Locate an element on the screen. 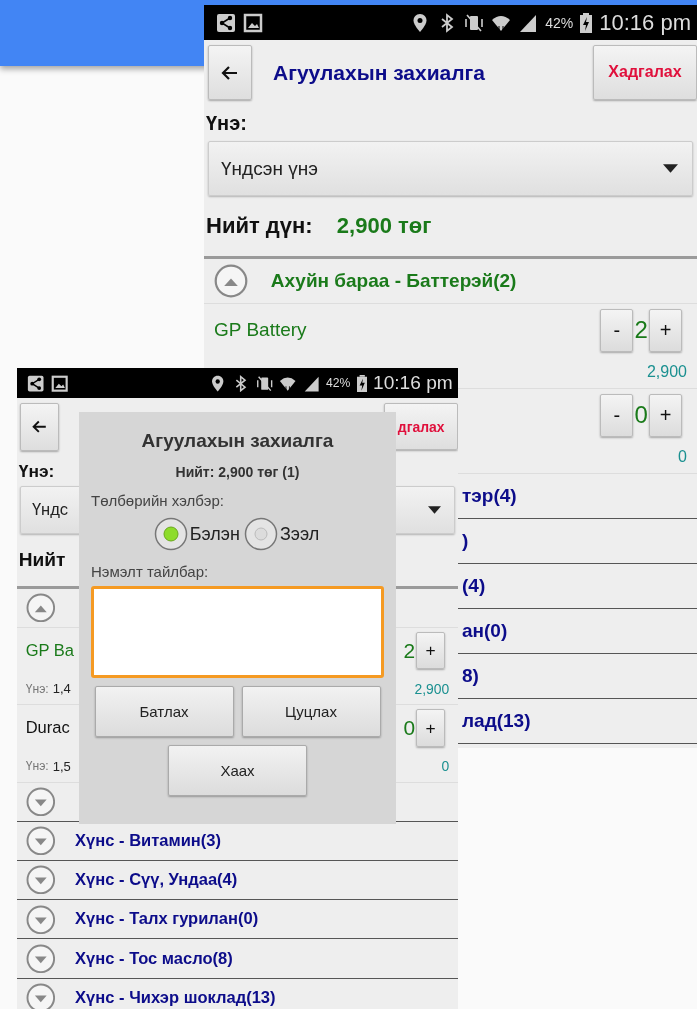 The height and width of the screenshot is (1009, 697). group-title: Хүнс - Витамин(3) is located at coordinates (148, 841).